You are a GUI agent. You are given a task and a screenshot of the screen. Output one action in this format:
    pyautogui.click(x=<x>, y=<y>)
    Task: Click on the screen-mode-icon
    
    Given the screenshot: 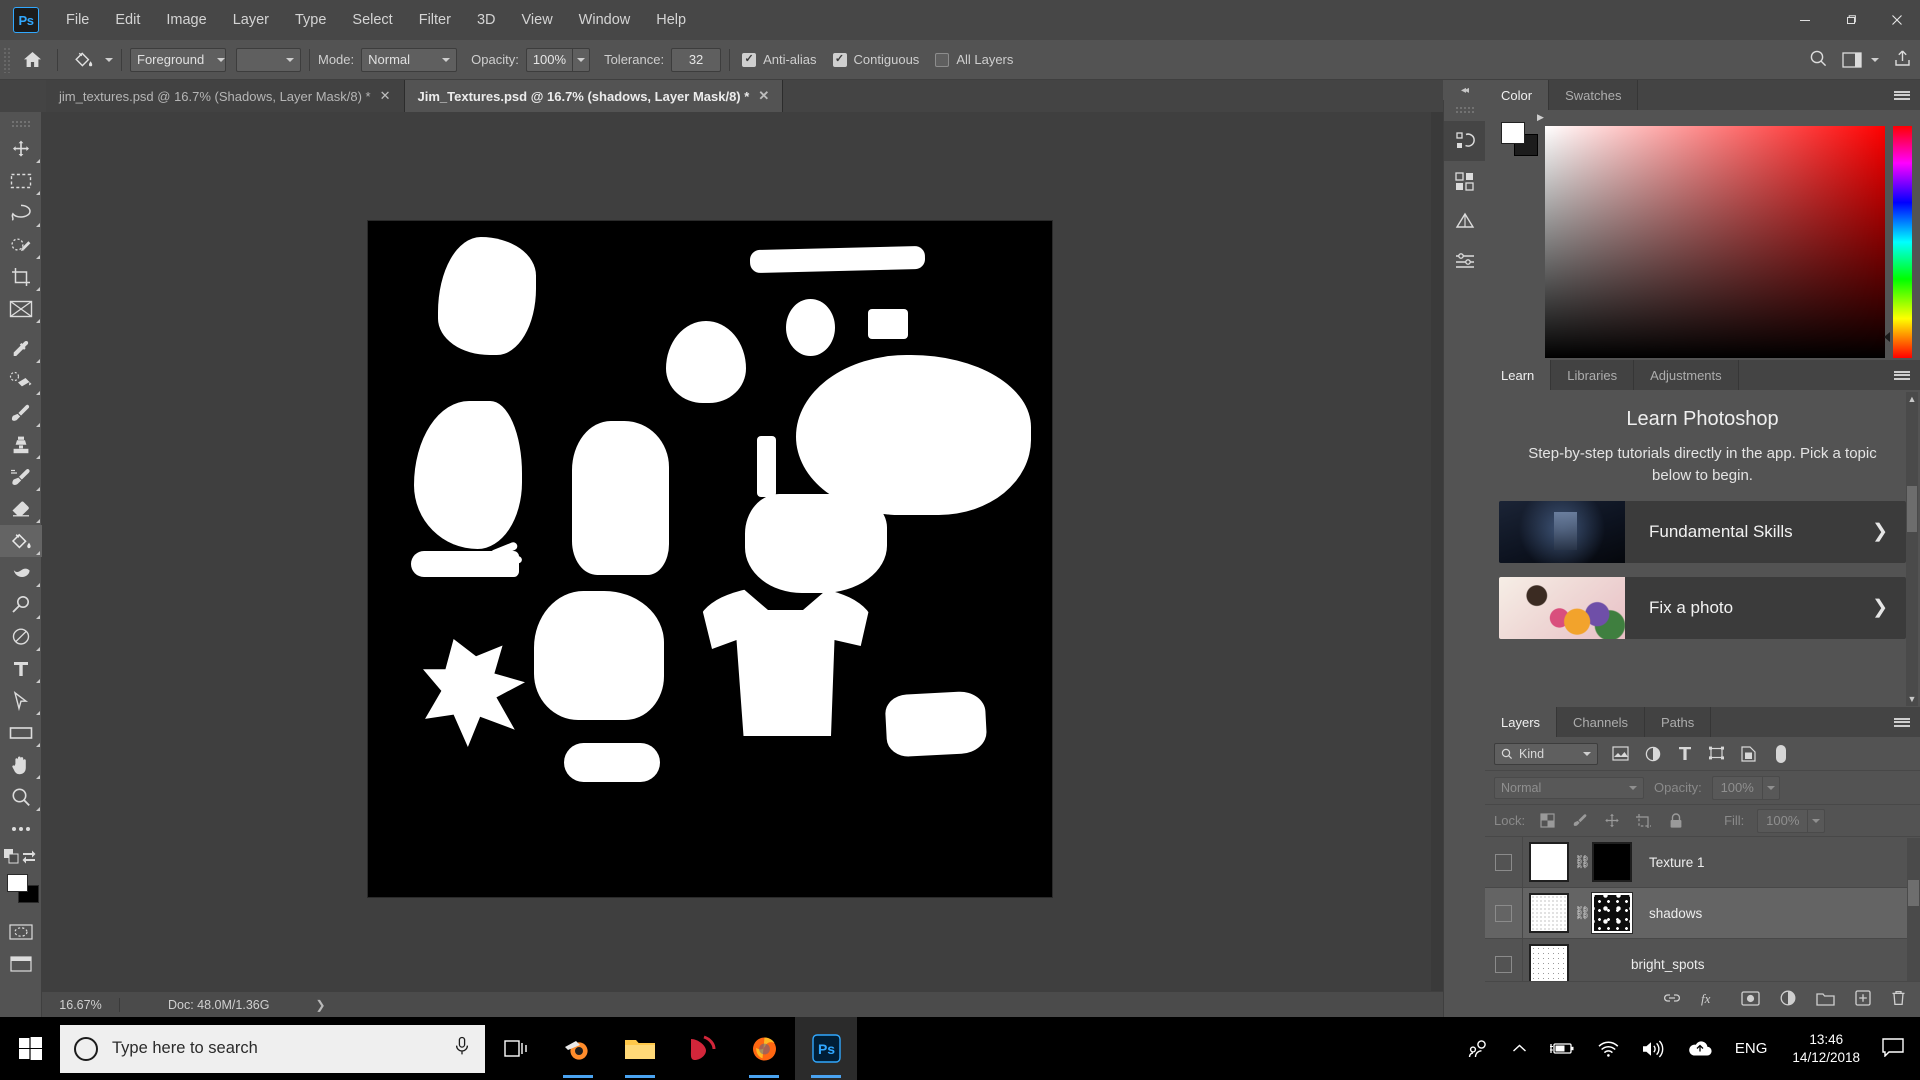 What is the action you would take?
    pyautogui.click(x=21, y=964)
    